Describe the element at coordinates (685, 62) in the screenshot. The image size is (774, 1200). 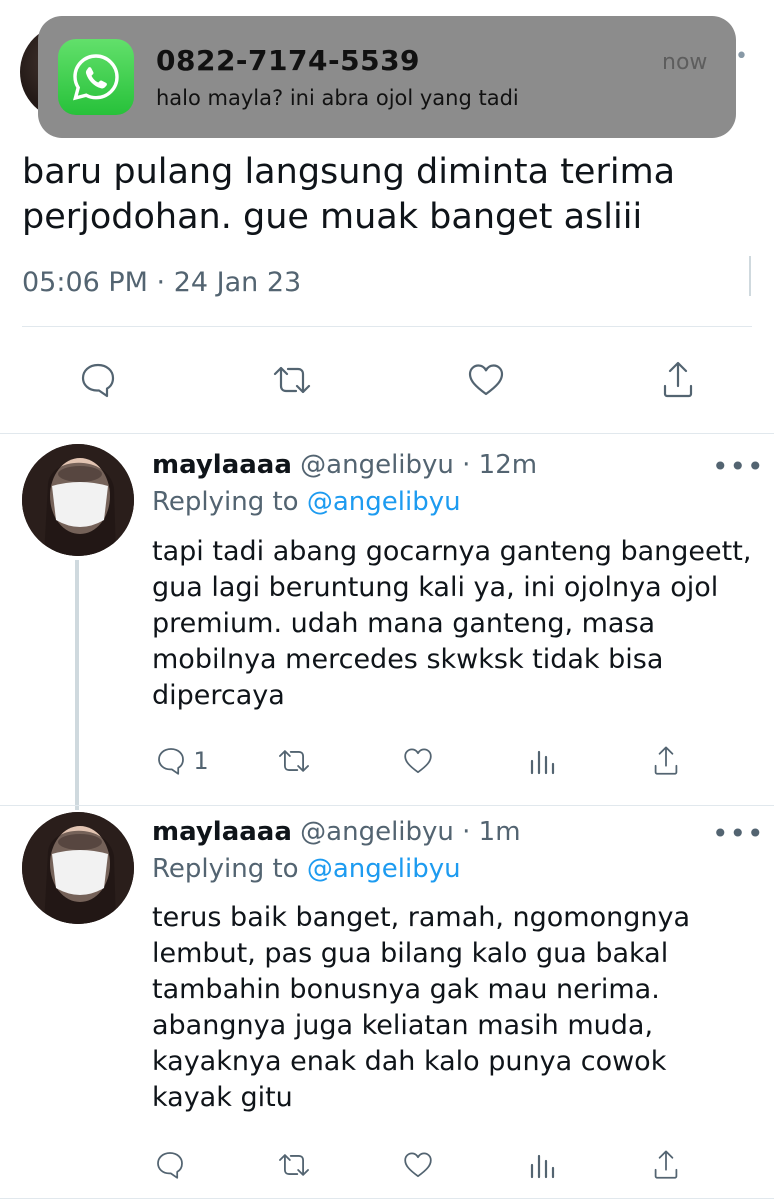
I see `notification-time: now` at that location.